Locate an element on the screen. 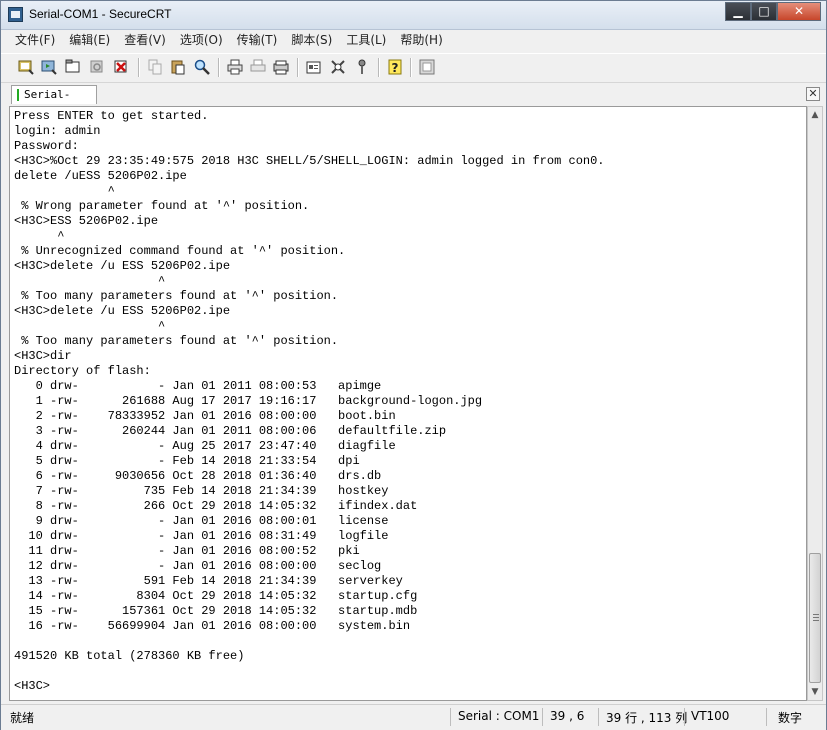 The image size is (827, 730). sftp-icon is located at coordinates (427, 67).